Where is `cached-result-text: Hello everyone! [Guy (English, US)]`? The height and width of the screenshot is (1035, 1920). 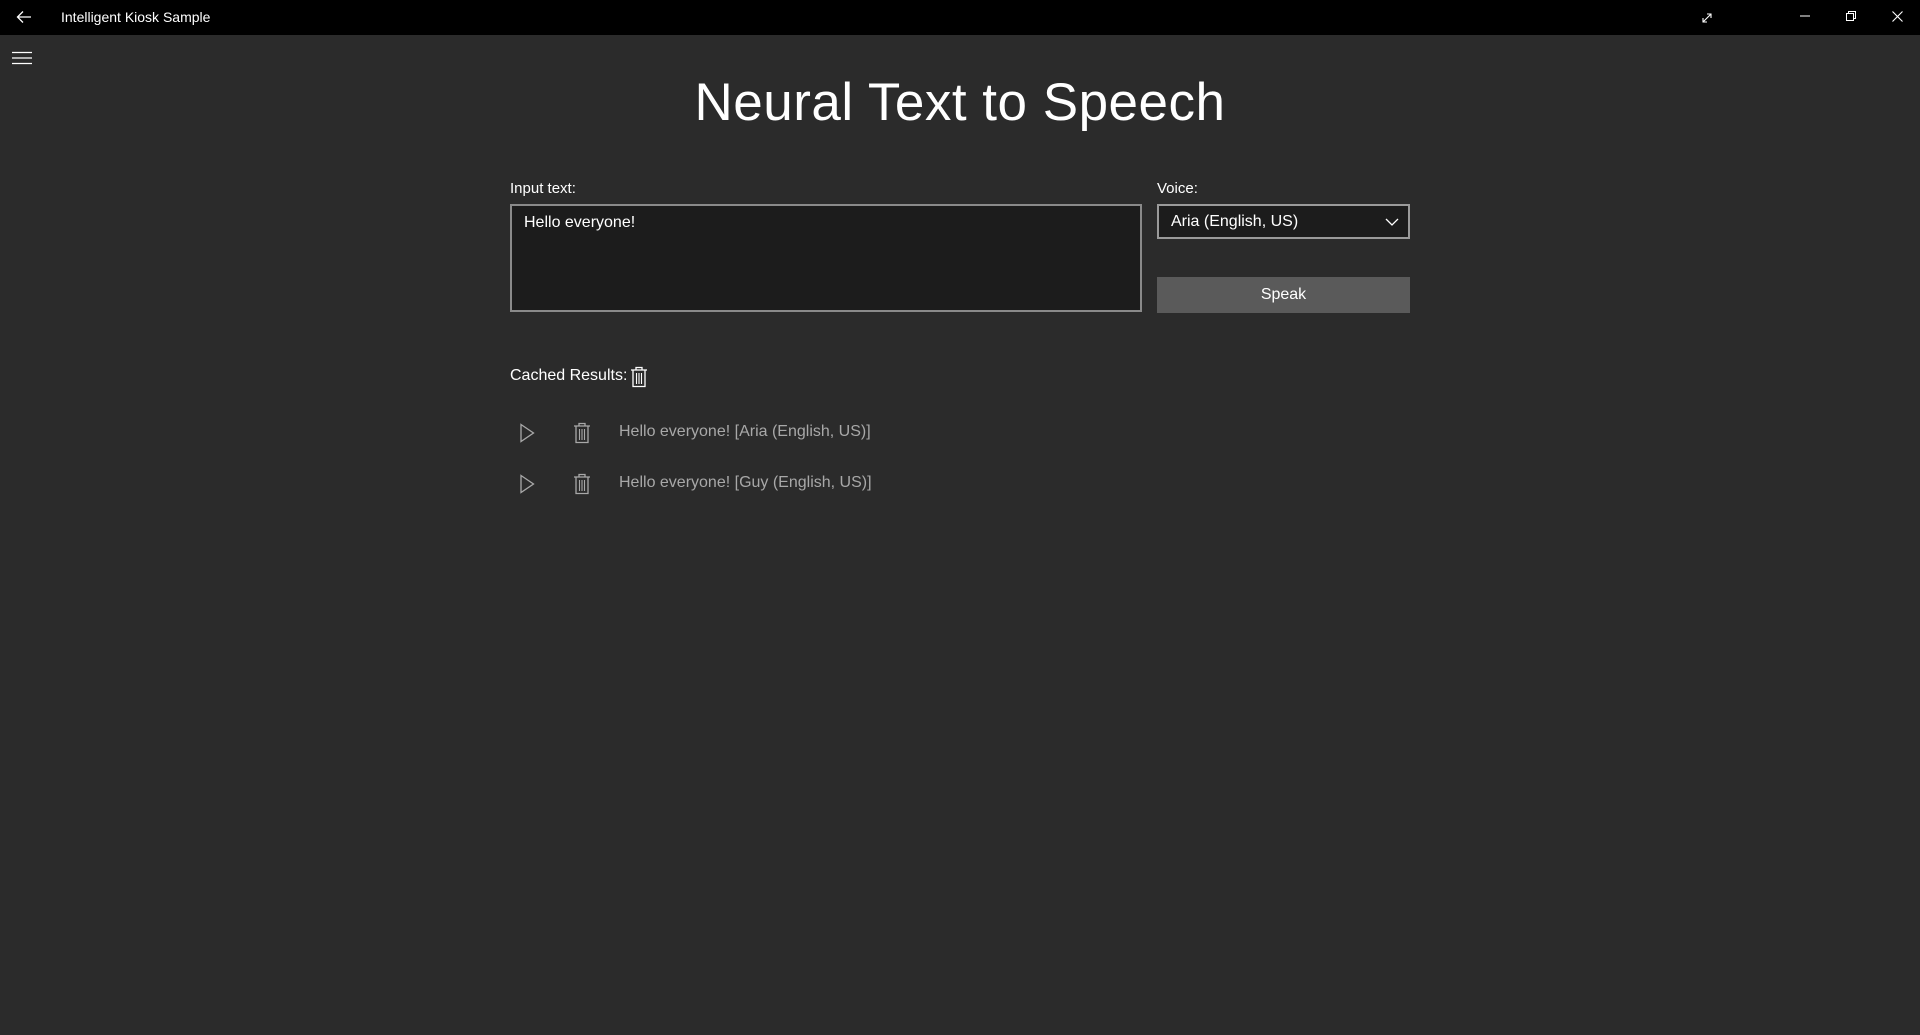 cached-result-text: Hello everyone! [Guy (English, US)] is located at coordinates (745, 482).